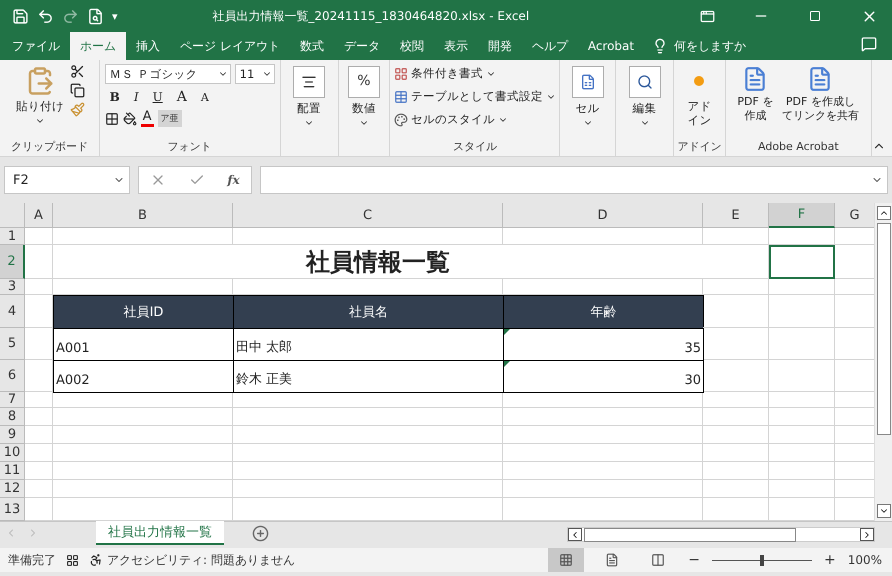  Describe the element at coordinates (802, 262) in the screenshot. I see `selected-cell` at that location.